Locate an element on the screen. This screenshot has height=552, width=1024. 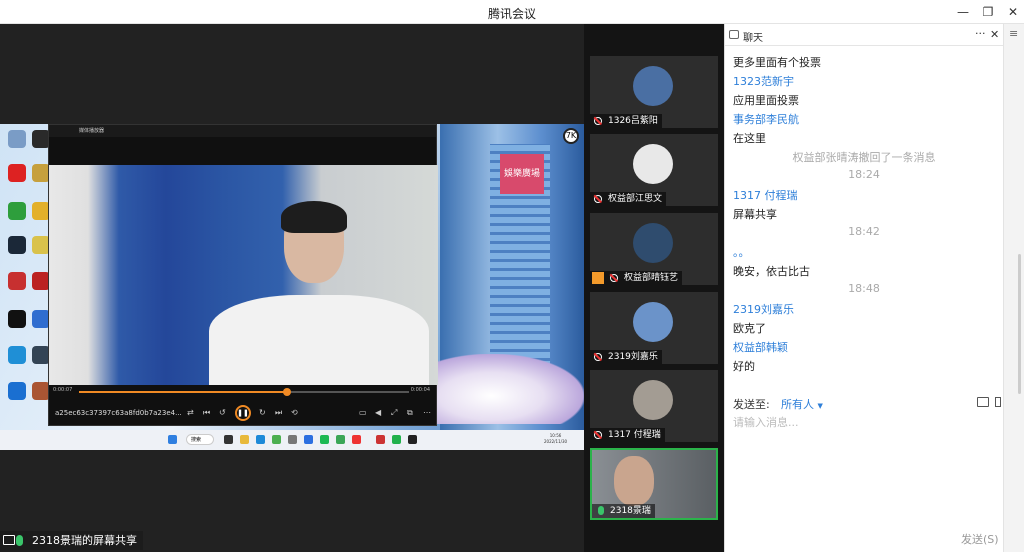
repeat-icon: ⟲ is located at coordinates (294, 412).